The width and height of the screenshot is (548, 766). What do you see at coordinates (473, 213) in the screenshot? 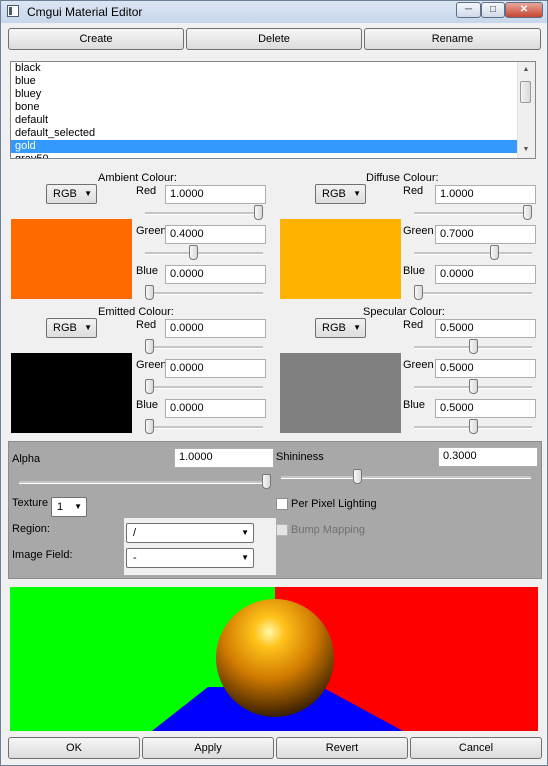
I see `diffuse-red-slider` at bounding box center [473, 213].